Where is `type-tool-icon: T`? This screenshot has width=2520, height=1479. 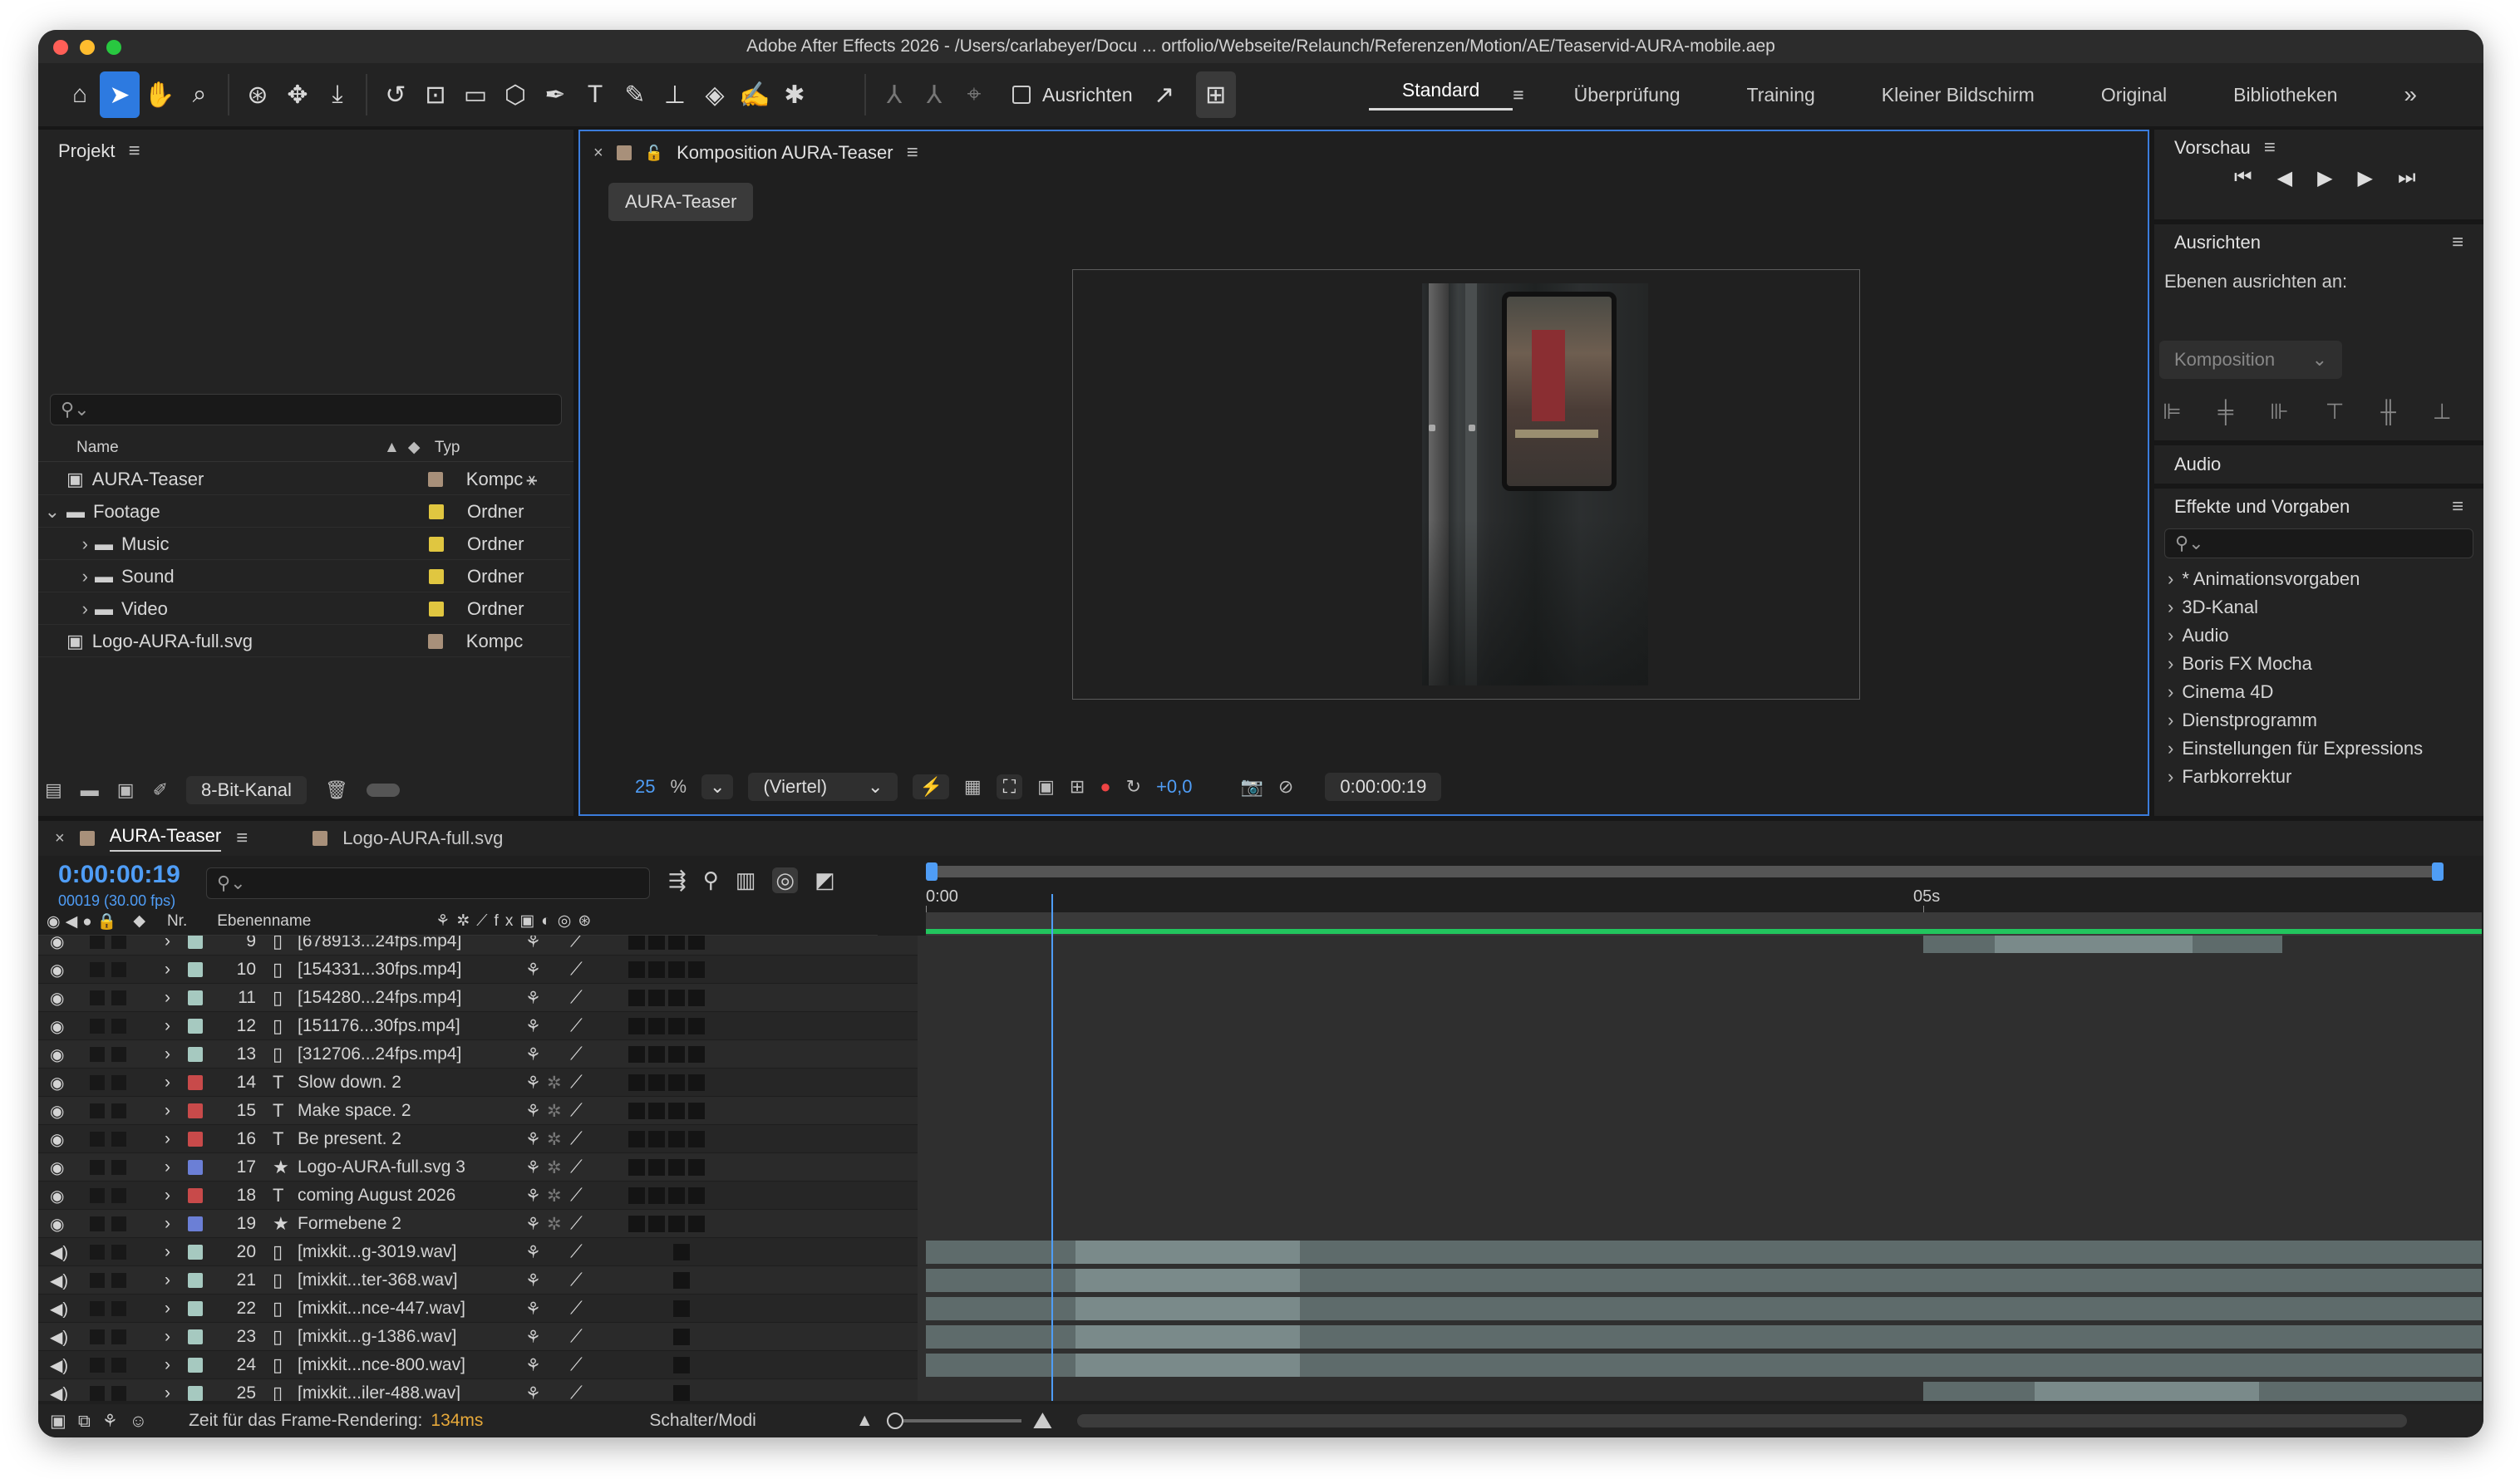
type-tool-icon: T is located at coordinates (595, 94).